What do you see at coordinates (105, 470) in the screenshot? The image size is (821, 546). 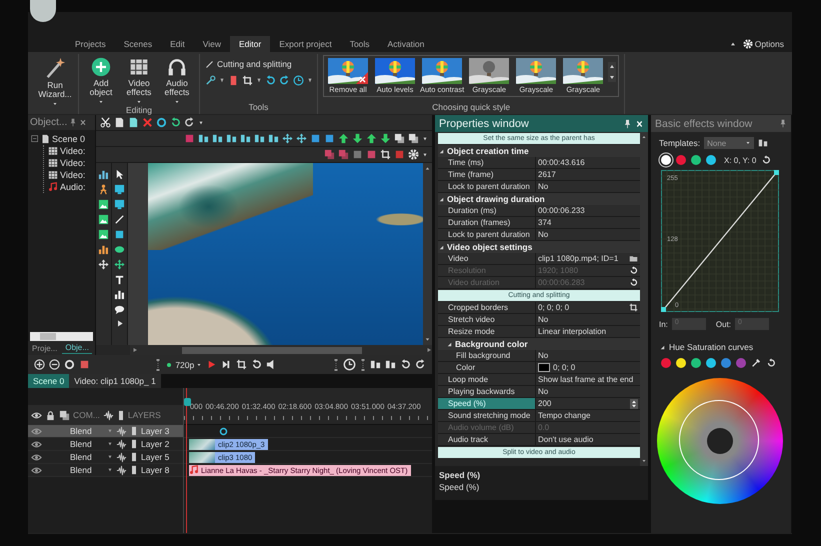 I see `layer-row: Blend Layer 8` at bounding box center [105, 470].